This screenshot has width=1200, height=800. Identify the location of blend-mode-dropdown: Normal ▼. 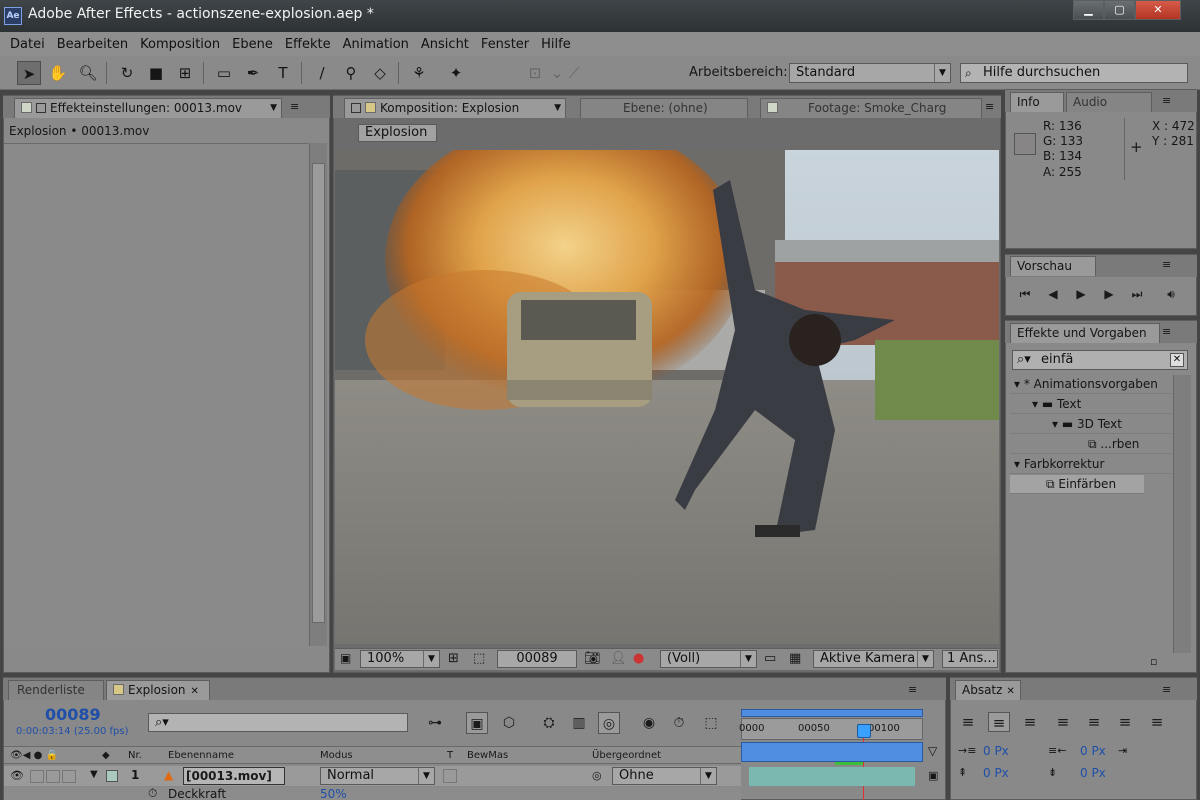
(377, 776).